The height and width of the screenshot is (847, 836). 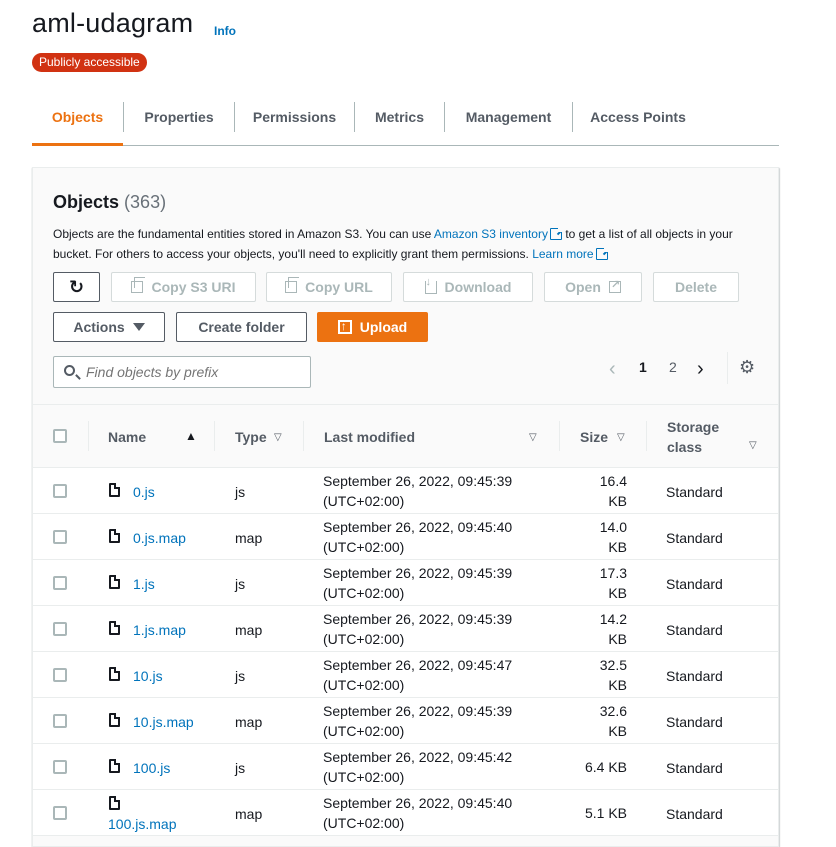 I want to click on page-1-button: 1, so click(x=643, y=367).